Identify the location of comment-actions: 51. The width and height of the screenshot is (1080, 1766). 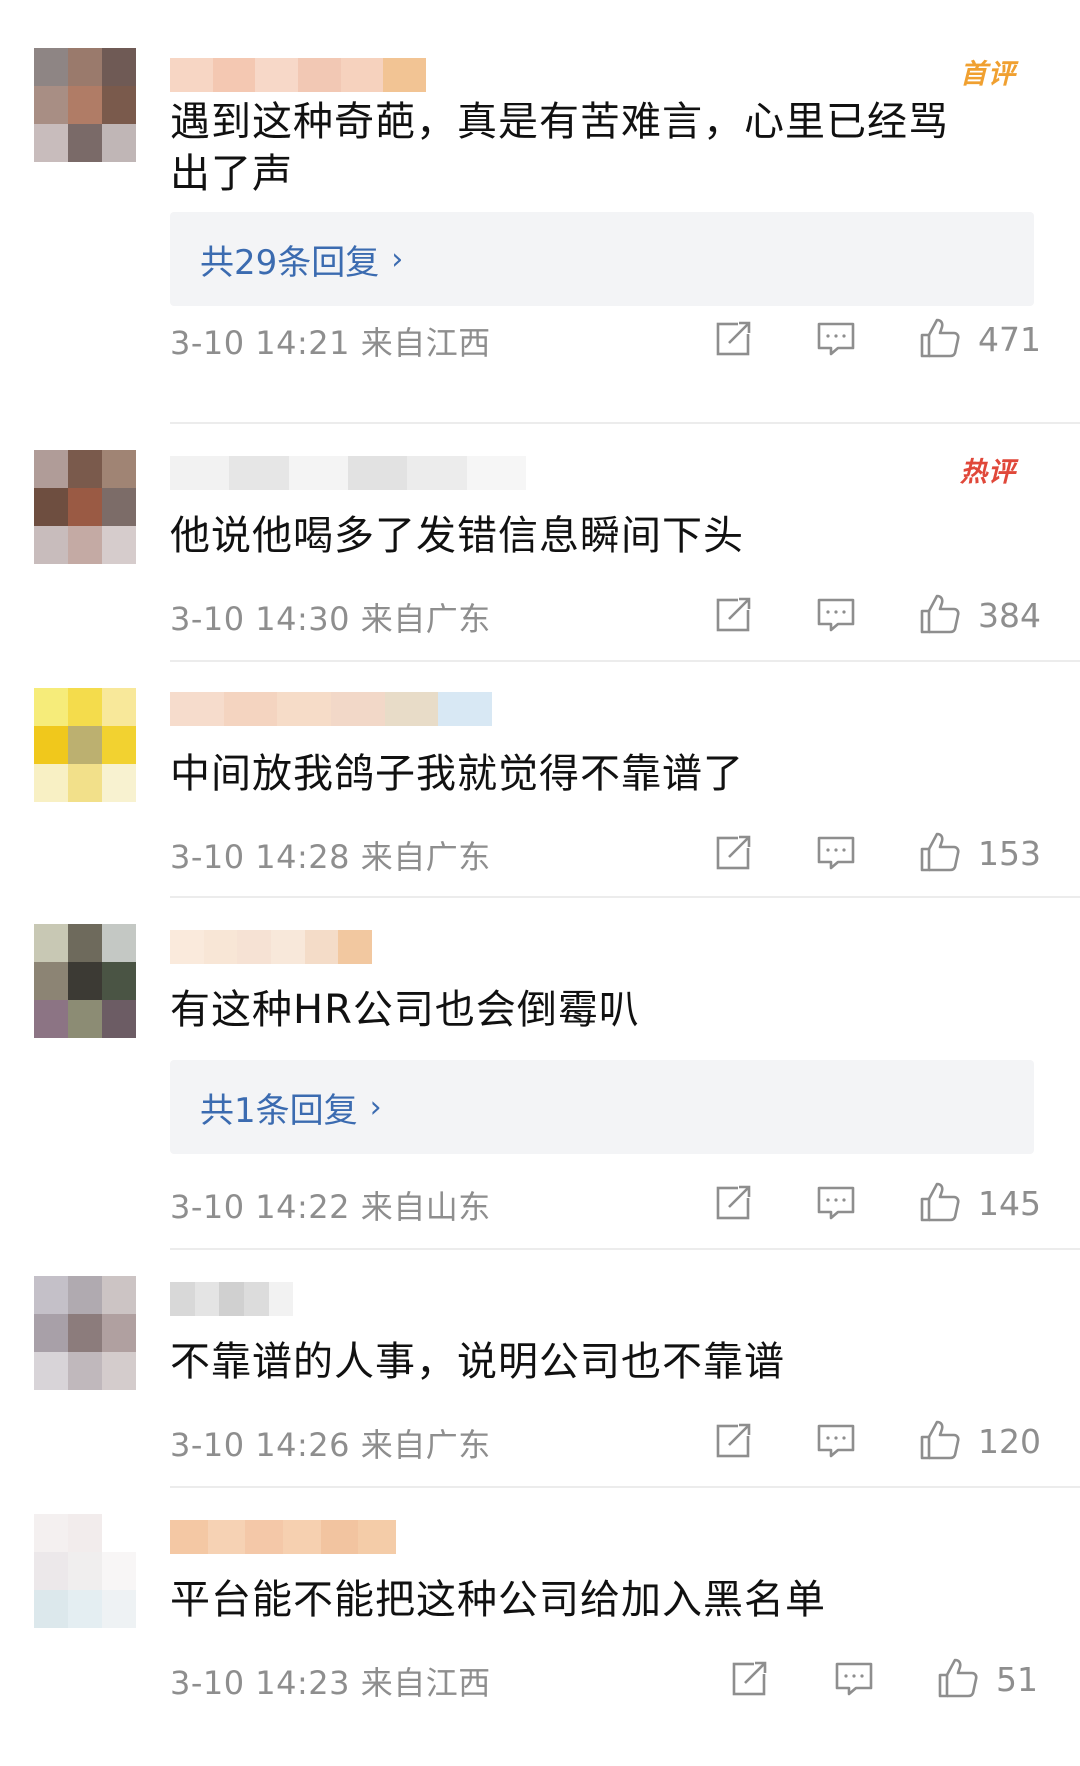
(540, 1680).